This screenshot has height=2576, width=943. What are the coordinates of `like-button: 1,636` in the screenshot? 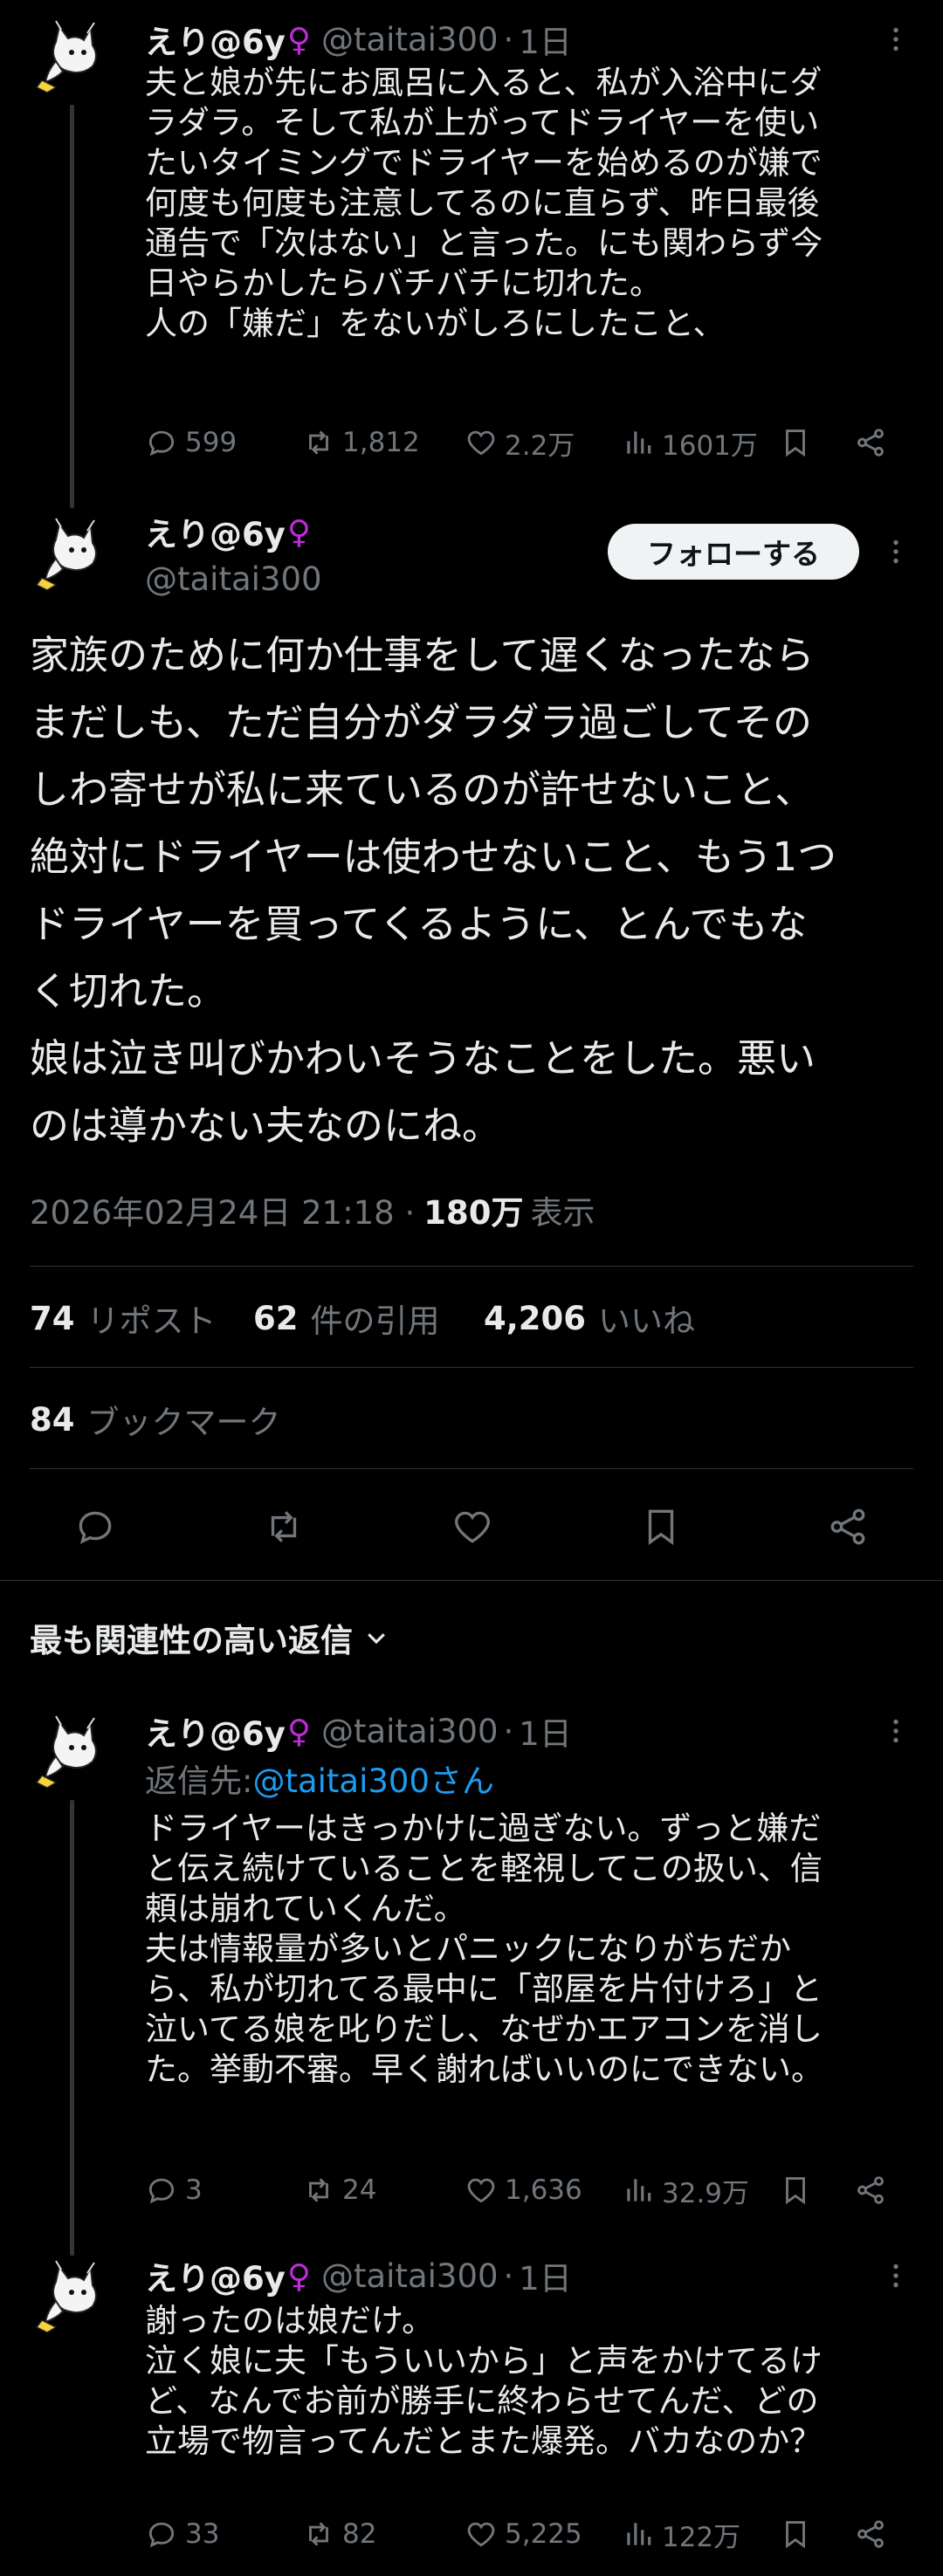 It's located at (523, 2191).